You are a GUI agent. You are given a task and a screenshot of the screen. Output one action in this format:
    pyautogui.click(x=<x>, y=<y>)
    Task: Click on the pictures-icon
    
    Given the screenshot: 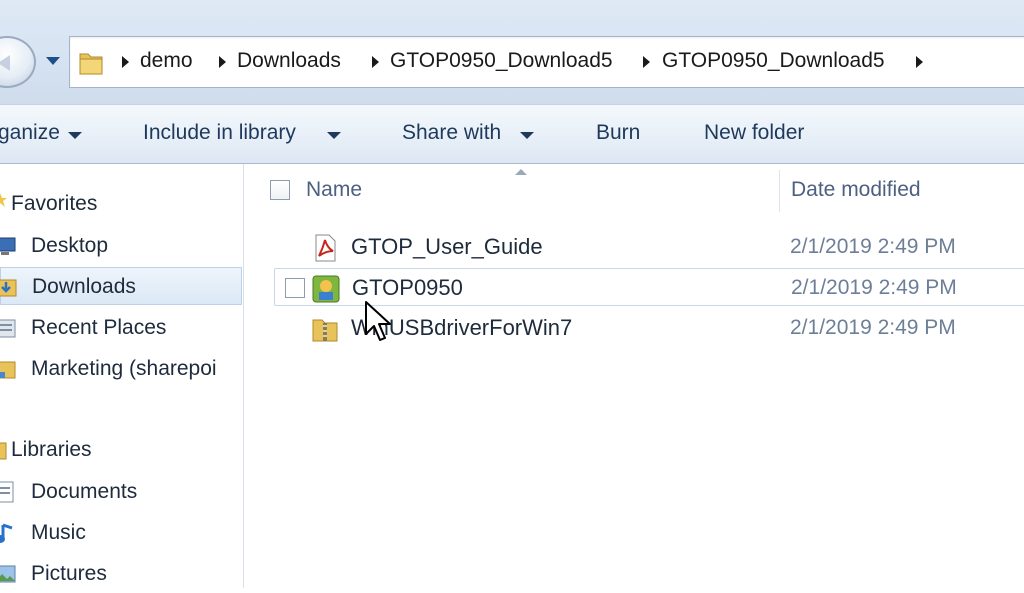 What is the action you would take?
    pyautogui.click(x=8, y=574)
    